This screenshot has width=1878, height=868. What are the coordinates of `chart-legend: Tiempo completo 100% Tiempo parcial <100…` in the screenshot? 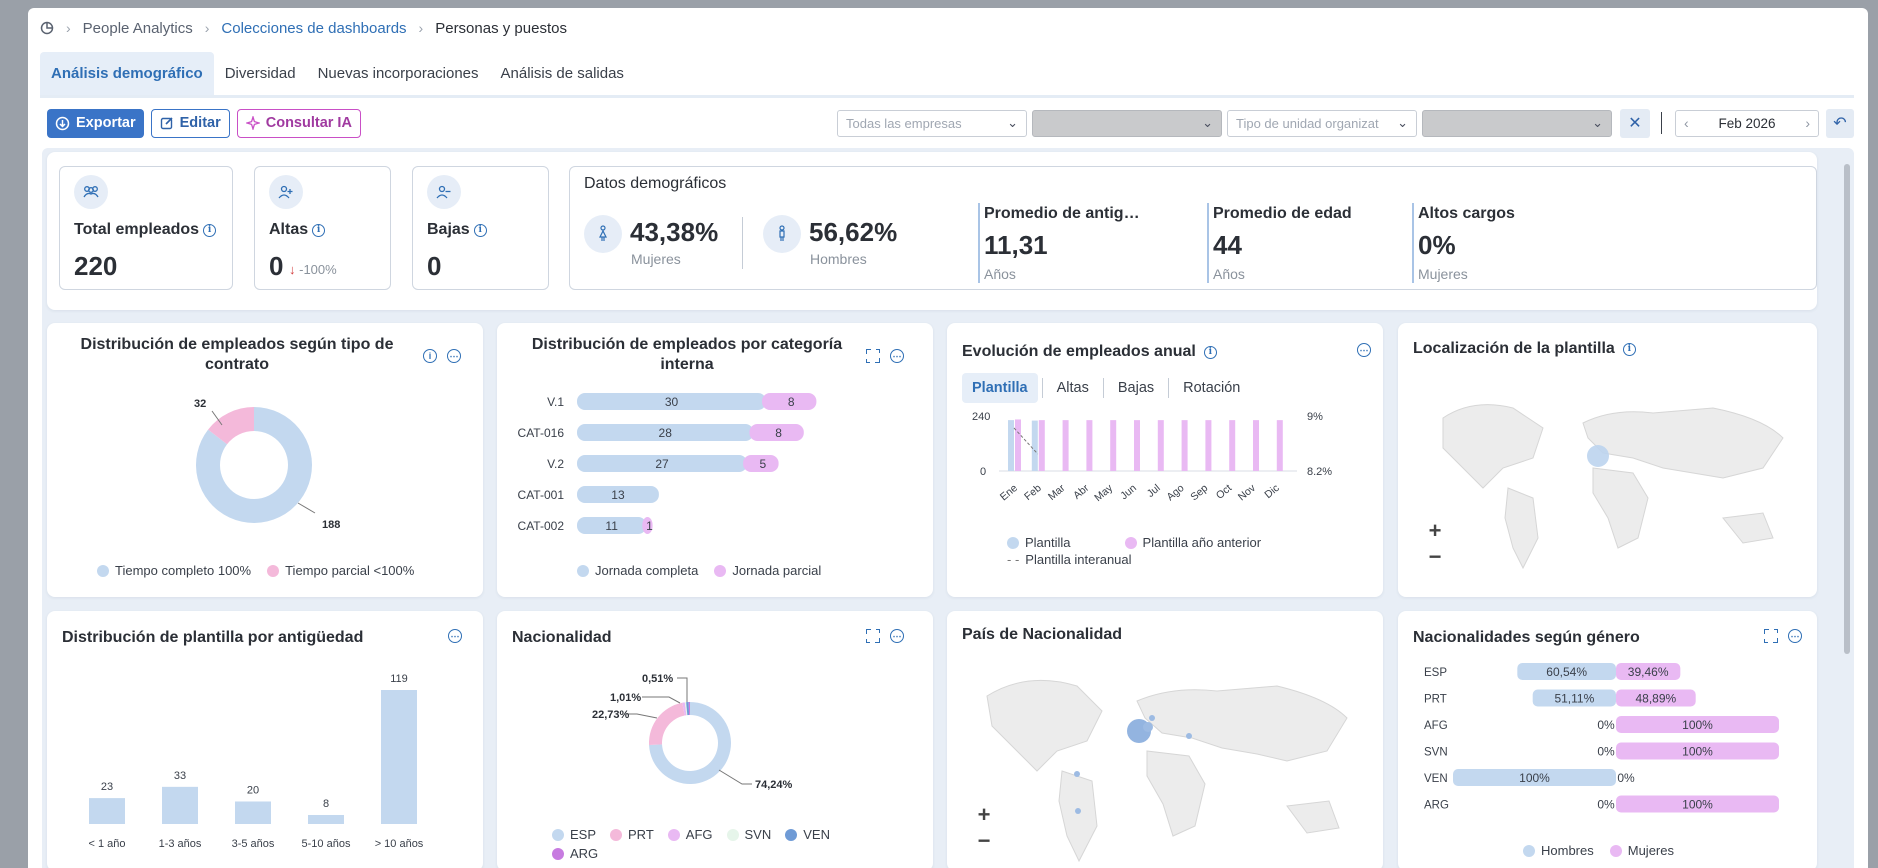 It's located at (255, 570).